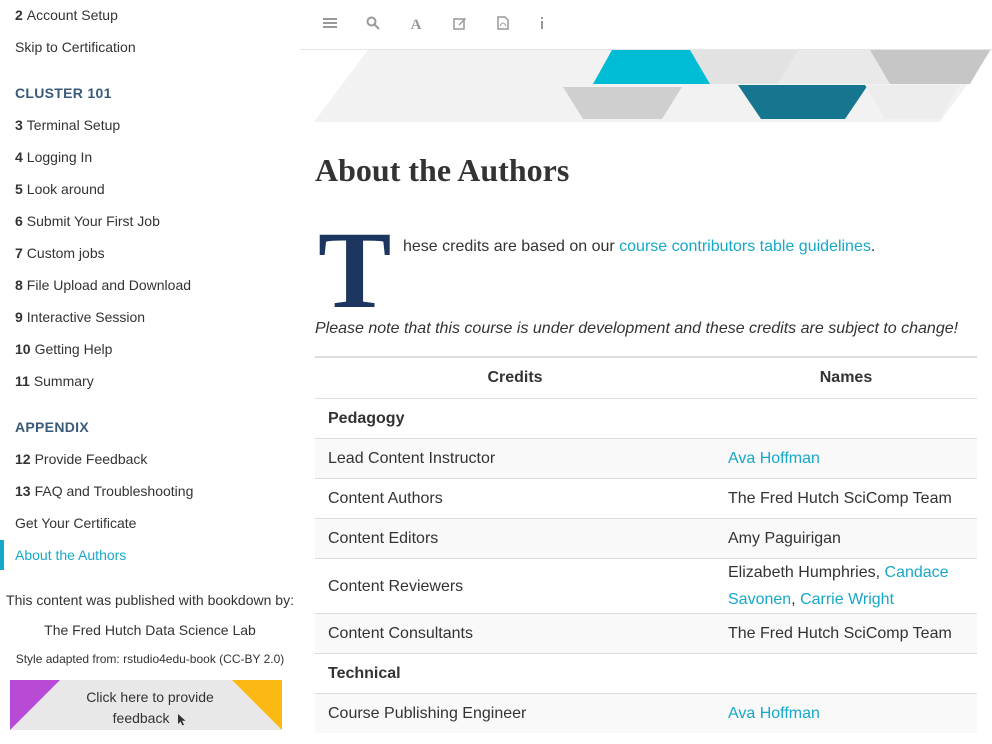 Image resolution: width=992 pixels, height=744 pixels. I want to click on chapter-number: 10, so click(23, 349).